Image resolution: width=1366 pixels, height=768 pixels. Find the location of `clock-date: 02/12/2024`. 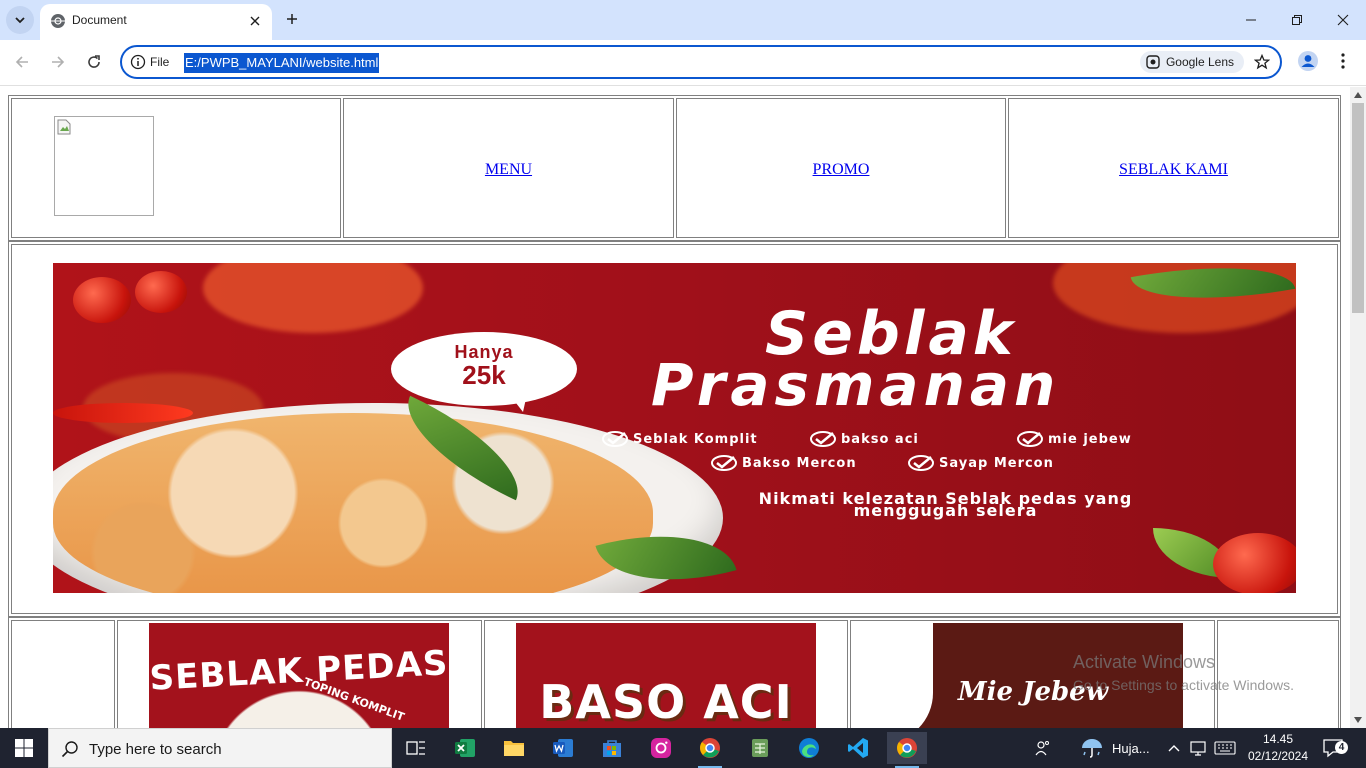

clock-date: 02/12/2024 is located at coordinates (1278, 756).